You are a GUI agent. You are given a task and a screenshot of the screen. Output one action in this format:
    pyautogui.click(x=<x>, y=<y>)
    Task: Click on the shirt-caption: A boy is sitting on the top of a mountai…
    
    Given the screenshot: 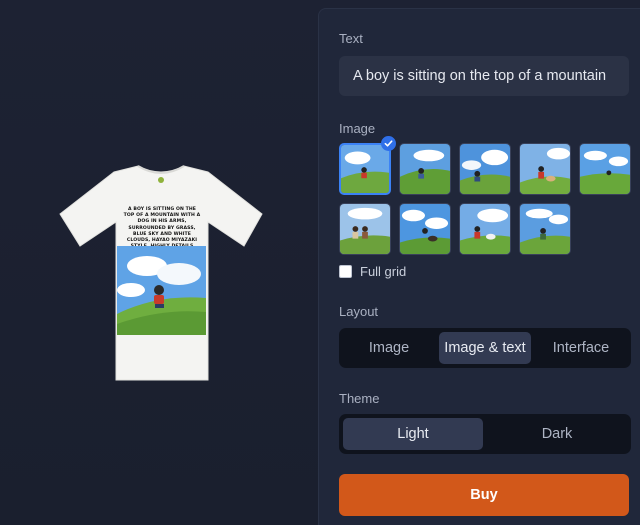 What is the action you would take?
    pyautogui.click(x=162, y=228)
    